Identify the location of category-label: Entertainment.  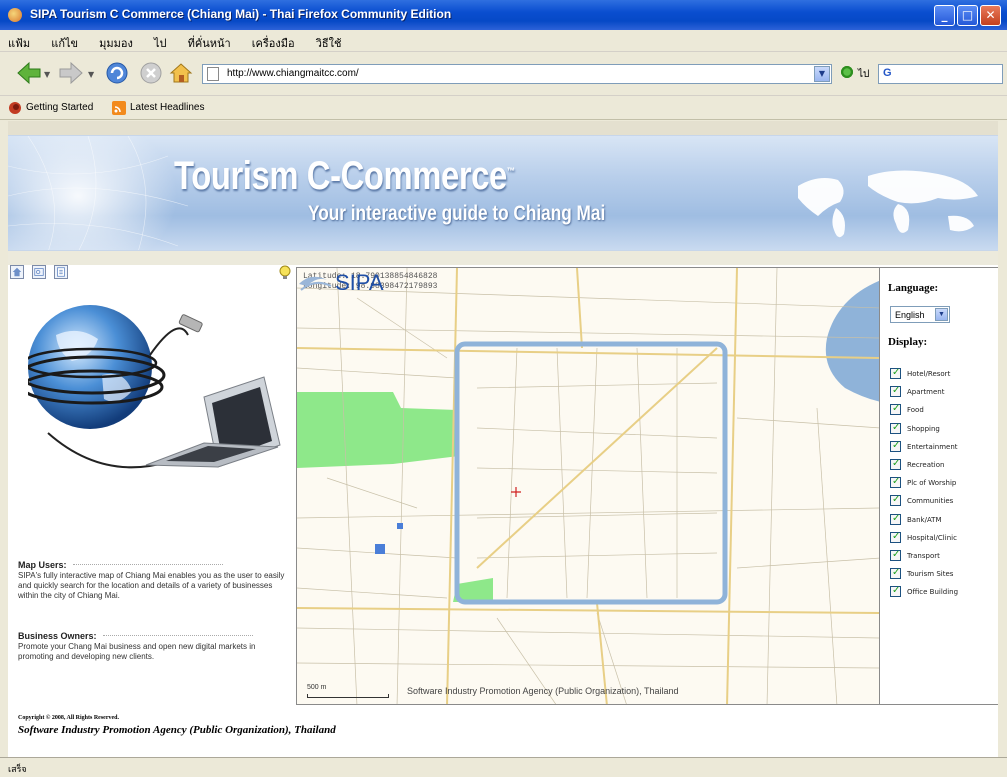
(932, 446).